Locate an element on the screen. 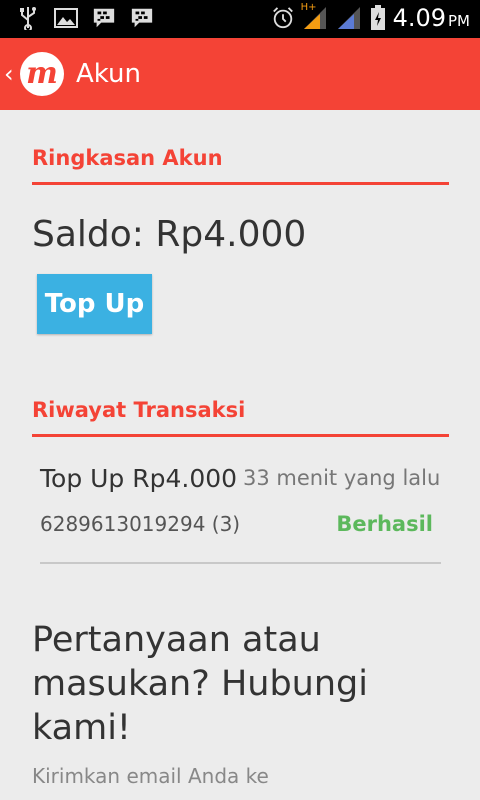  status-bar: H+ 4.09 PM is located at coordinates (240, 19).